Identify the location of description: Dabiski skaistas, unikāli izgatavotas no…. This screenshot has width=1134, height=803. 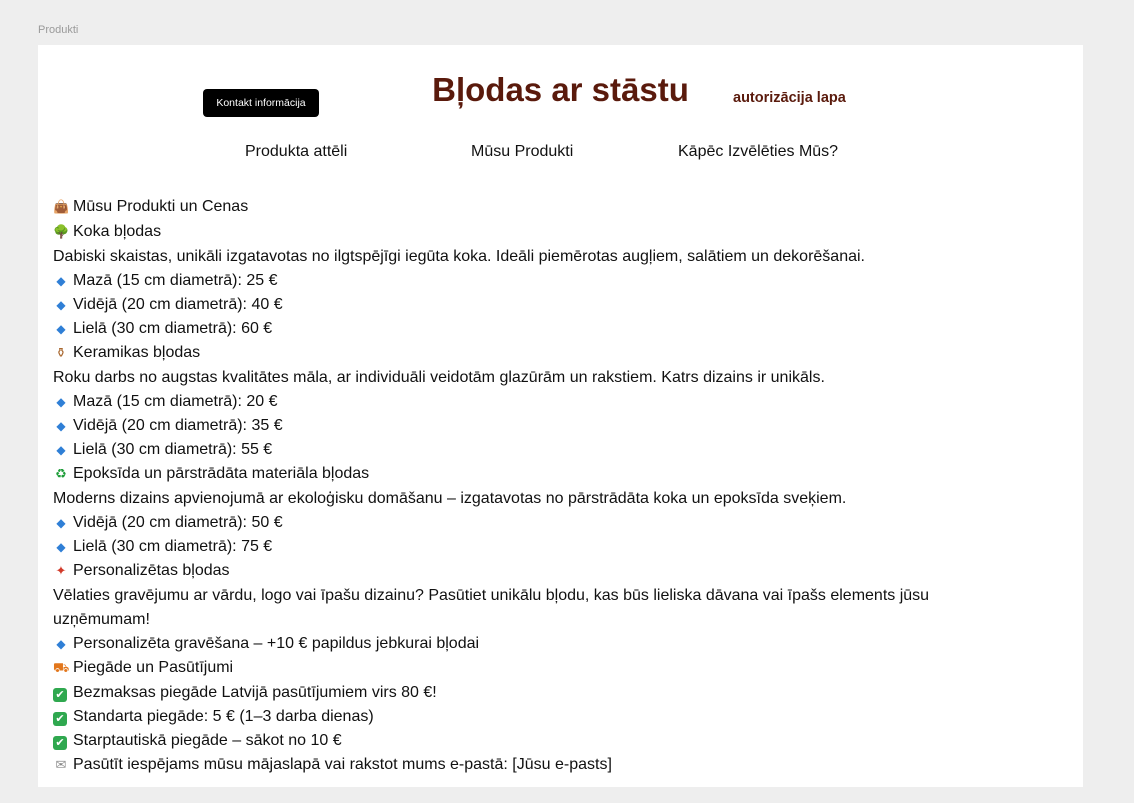
(533, 257).